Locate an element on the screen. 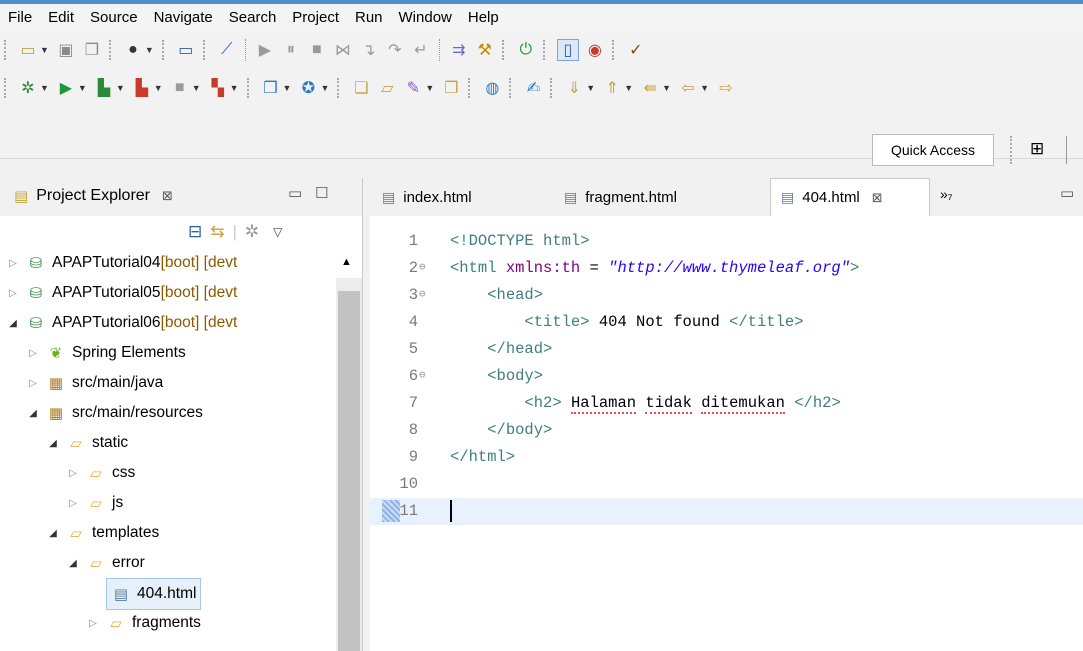 The height and width of the screenshot is (651, 1083). tree-item: ▷ ▱ js is located at coordinates (94, 503).